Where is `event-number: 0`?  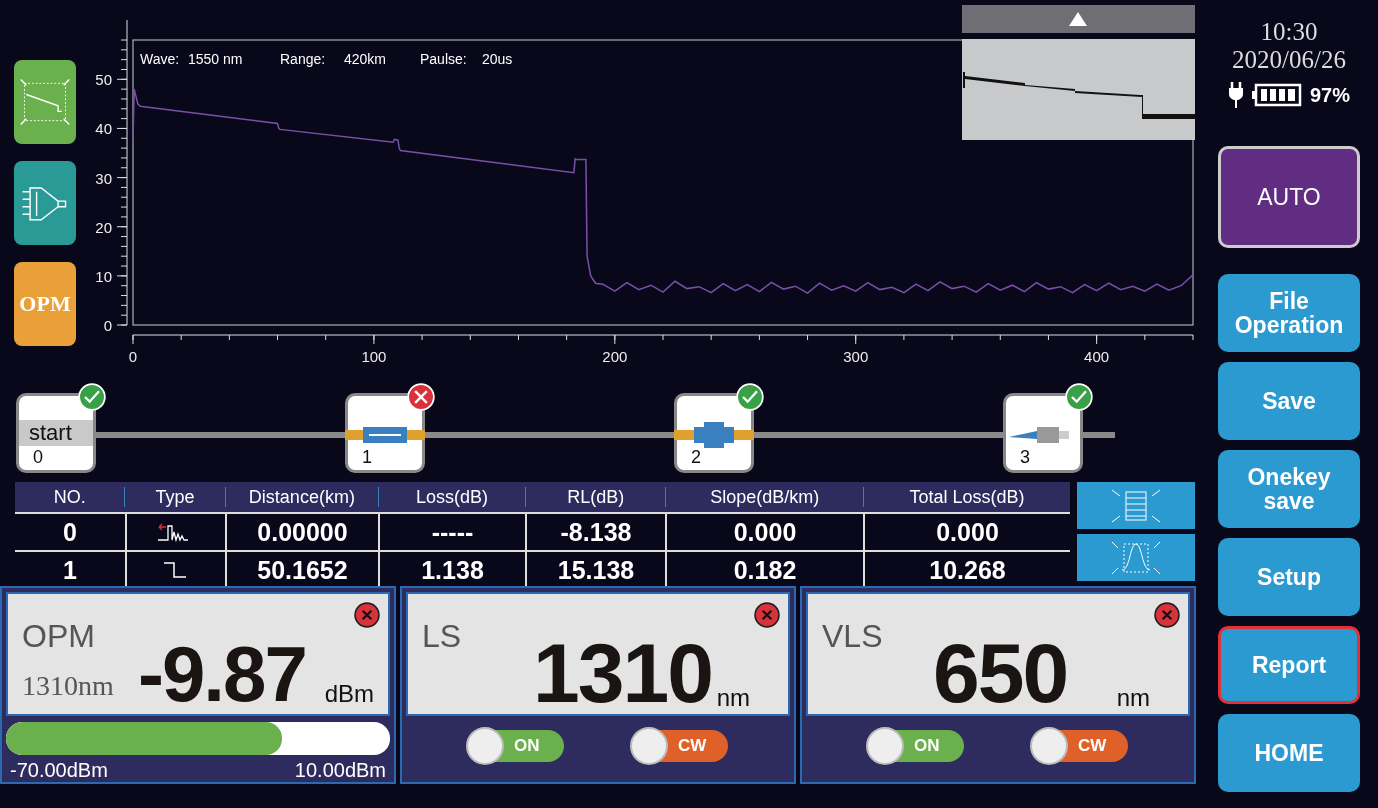 event-number: 0 is located at coordinates (38, 457).